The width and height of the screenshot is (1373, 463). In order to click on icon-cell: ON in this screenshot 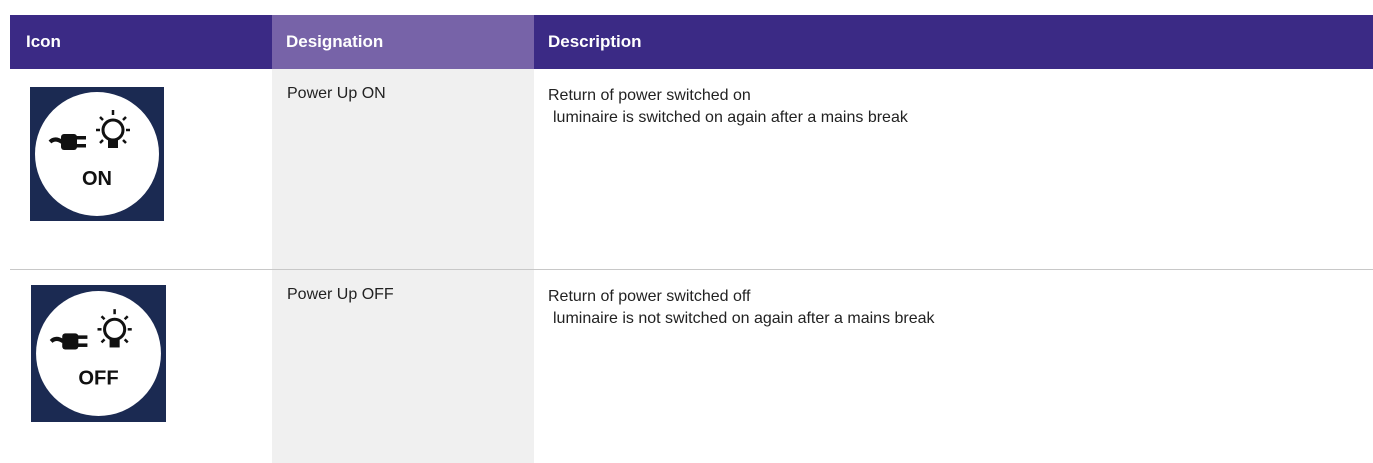, I will do `click(141, 169)`.